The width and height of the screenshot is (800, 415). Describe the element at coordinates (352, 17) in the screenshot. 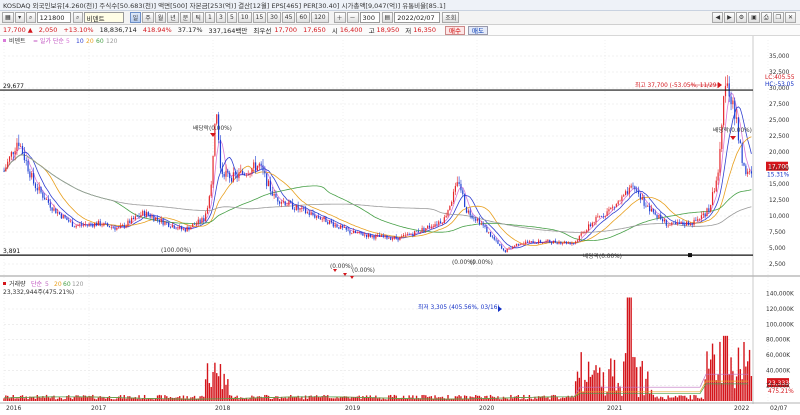

I see `zoom-out-icon: －` at that location.